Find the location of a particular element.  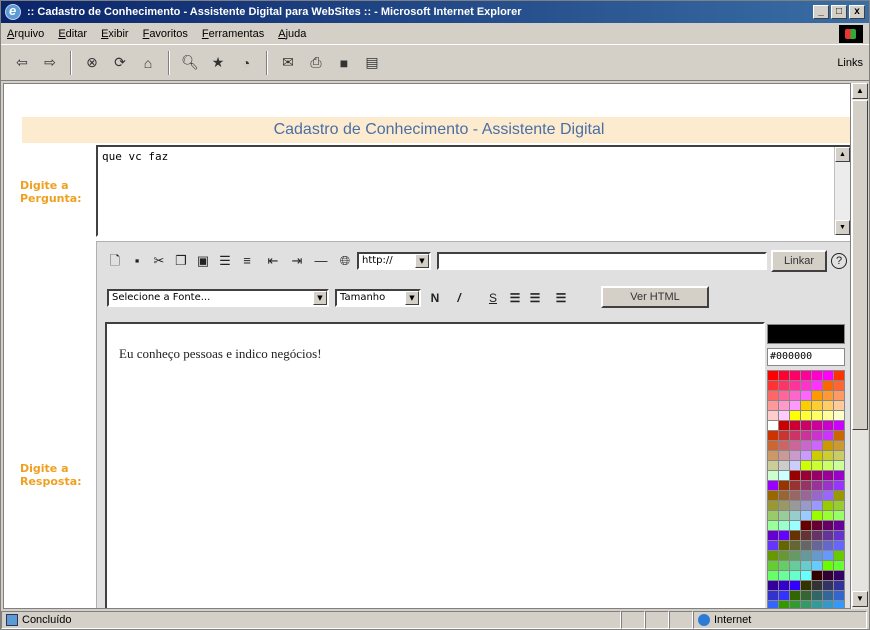

new-document-icon: 🗋︎ is located at coordinates (115, 261).